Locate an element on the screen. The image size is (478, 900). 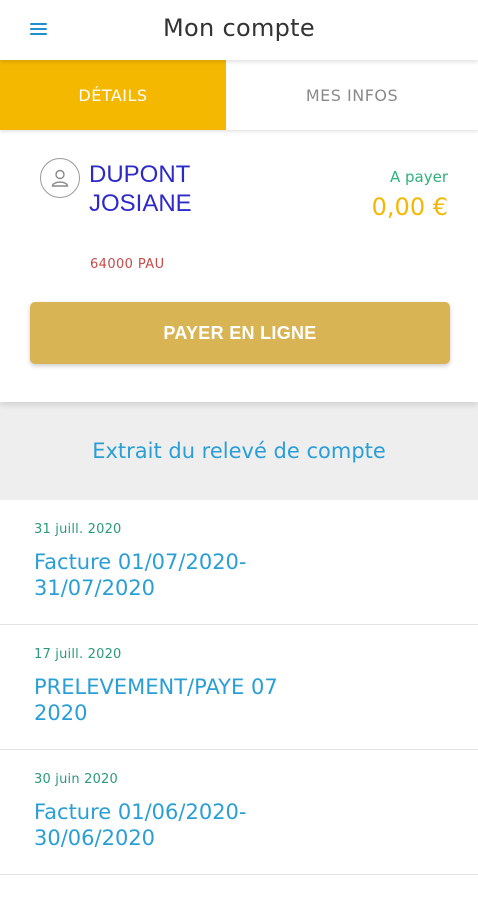
user-icon is located at coordinates (60, 178).